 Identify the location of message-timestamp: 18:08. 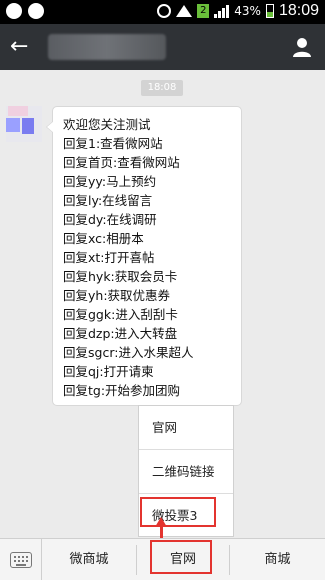
(162, 88).